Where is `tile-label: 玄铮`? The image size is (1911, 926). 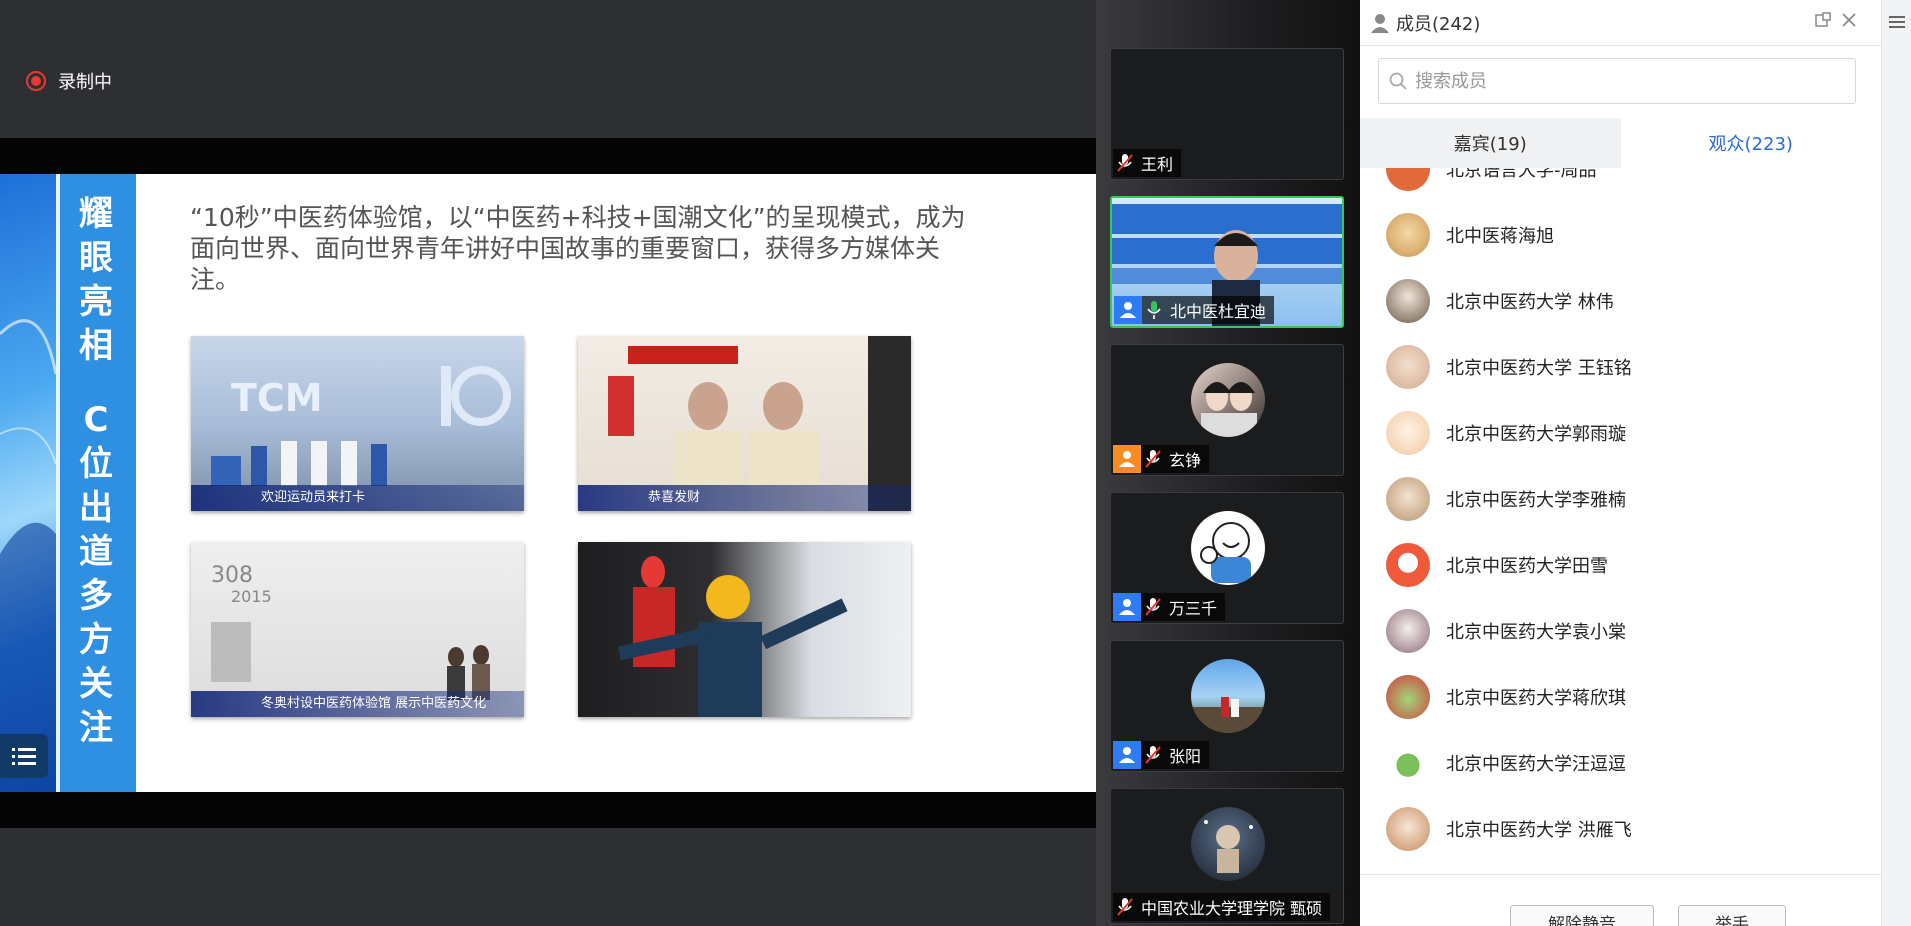 tile-label: 玄铮 is located at coordinates (1161, 459).